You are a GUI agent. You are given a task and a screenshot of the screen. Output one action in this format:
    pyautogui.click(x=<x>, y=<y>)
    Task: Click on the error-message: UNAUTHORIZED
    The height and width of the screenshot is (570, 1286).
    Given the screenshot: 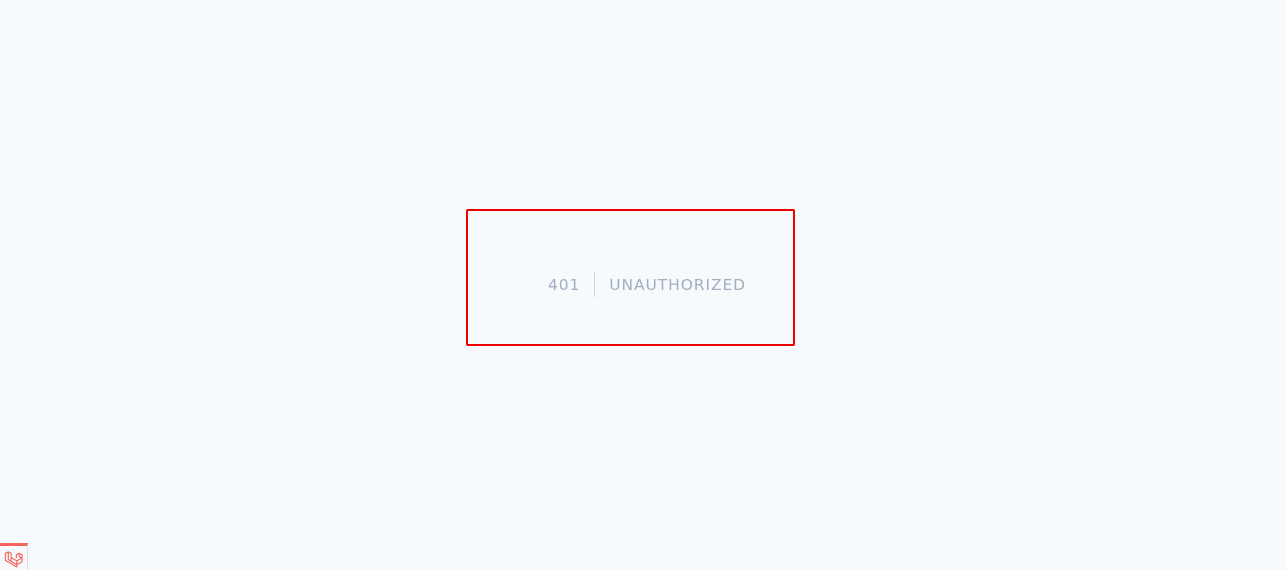 What is the action you would take?
    pyautogui.click(x=677, y=284)
    